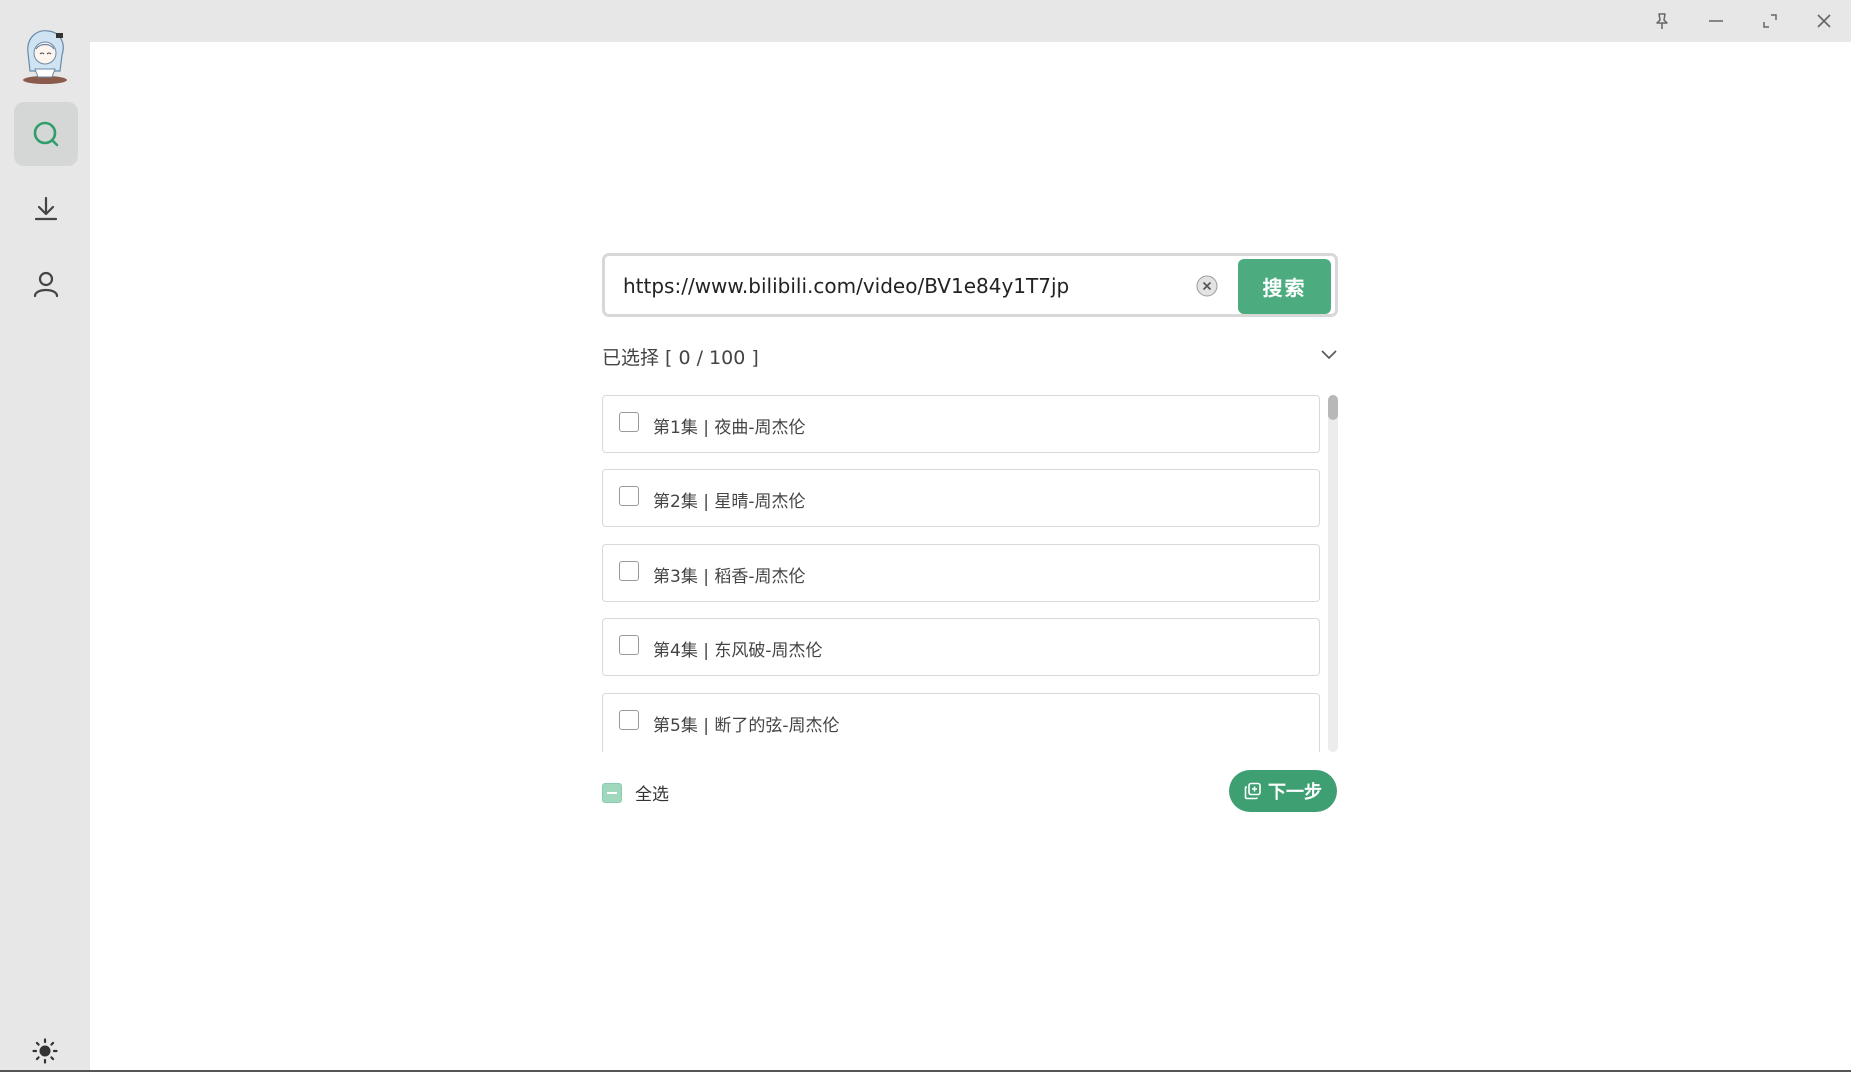 The width and height of the screenshot is (1851, 1072). Describe the element at coordinates (1295, 792) in the screenshot. I see `next-step-label: 下一步` at that location.